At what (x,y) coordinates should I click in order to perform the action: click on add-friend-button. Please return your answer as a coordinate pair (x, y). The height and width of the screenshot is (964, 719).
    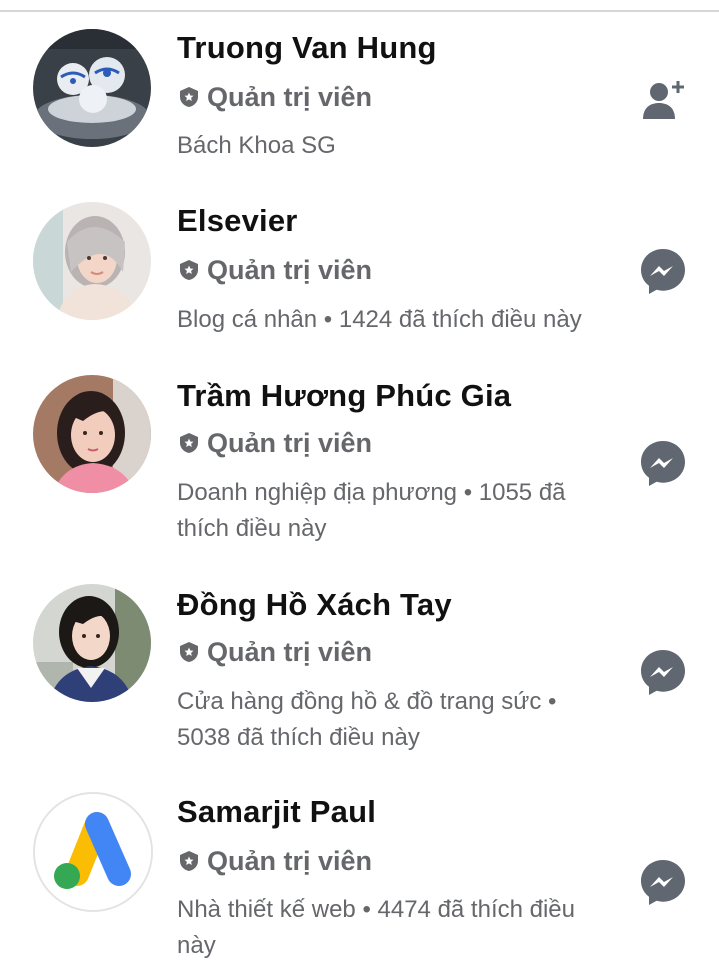
    Looking at the image, I should click on (663, 99).